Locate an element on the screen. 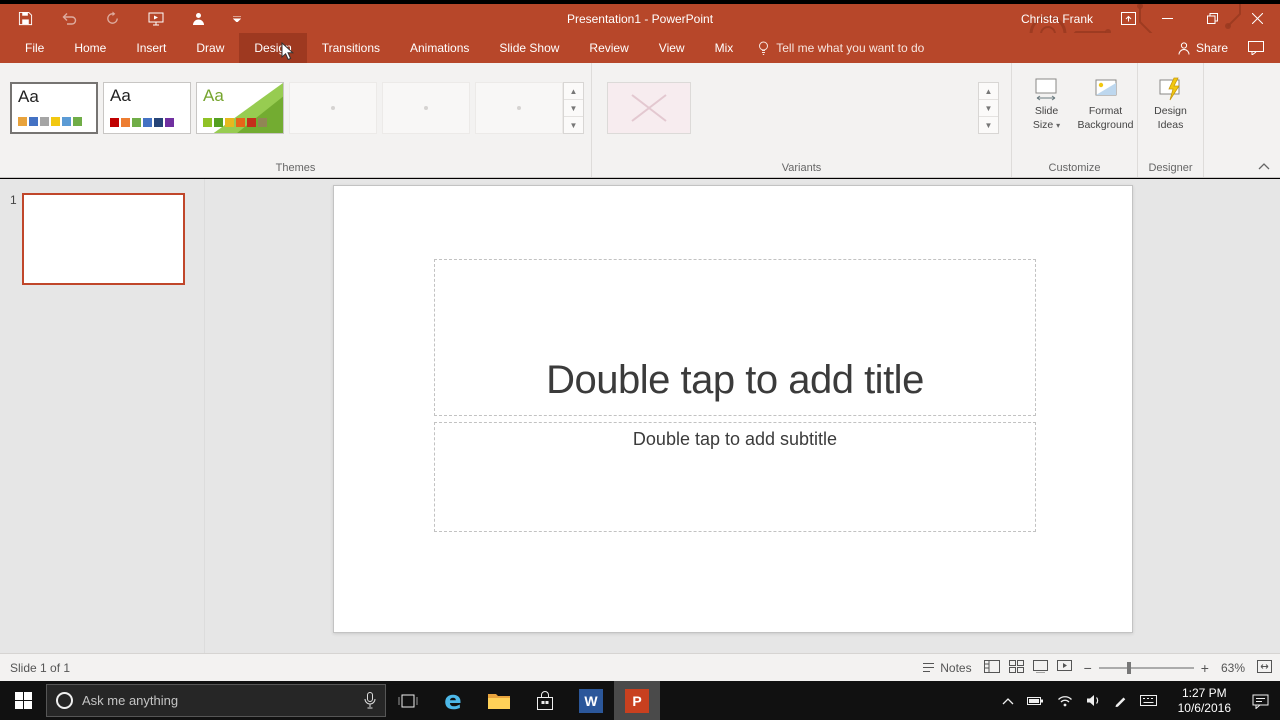  design-ideas-icon is located at coordinates (1171, 89).